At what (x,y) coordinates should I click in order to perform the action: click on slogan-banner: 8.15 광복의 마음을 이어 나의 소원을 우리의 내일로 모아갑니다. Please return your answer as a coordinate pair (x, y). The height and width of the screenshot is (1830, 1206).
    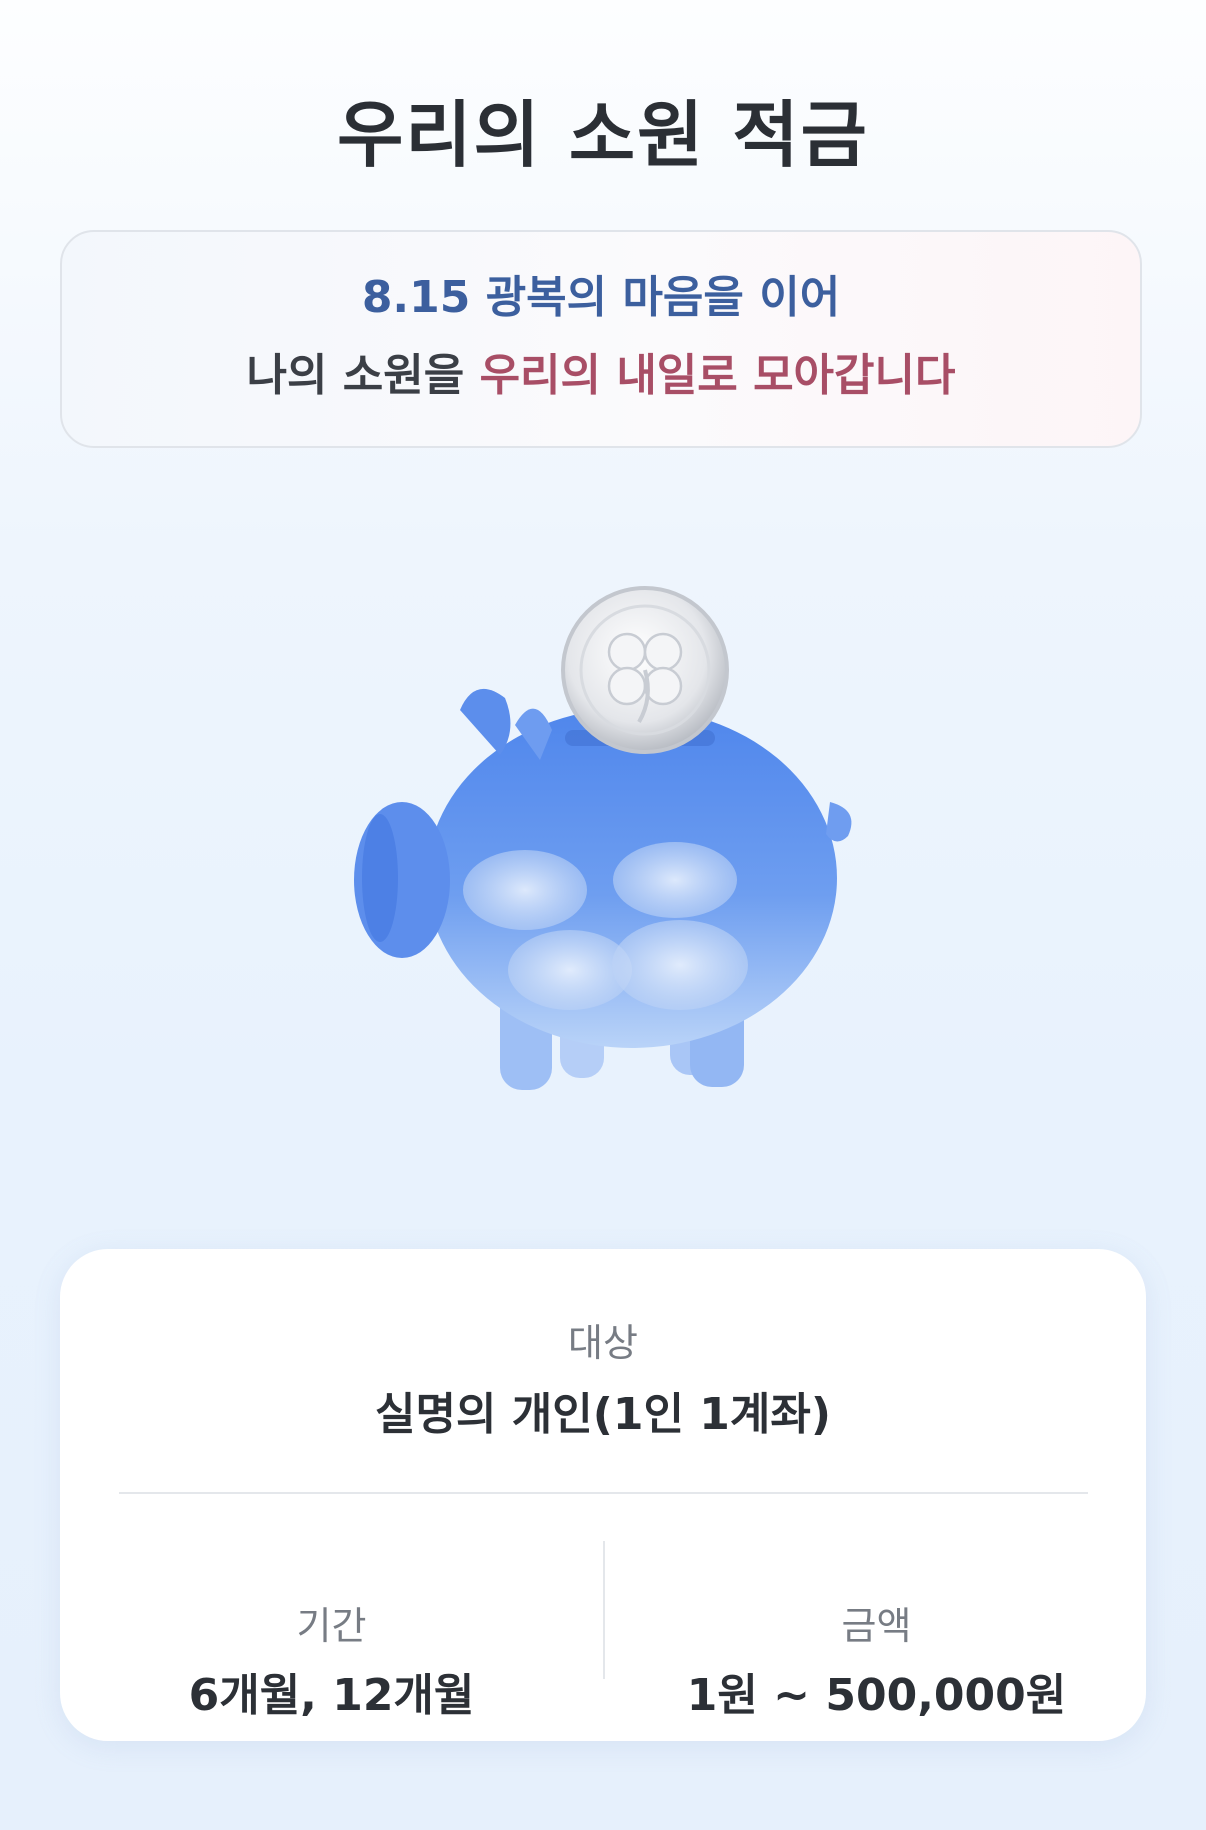
    Looking at the image, I should click on (601, 339).